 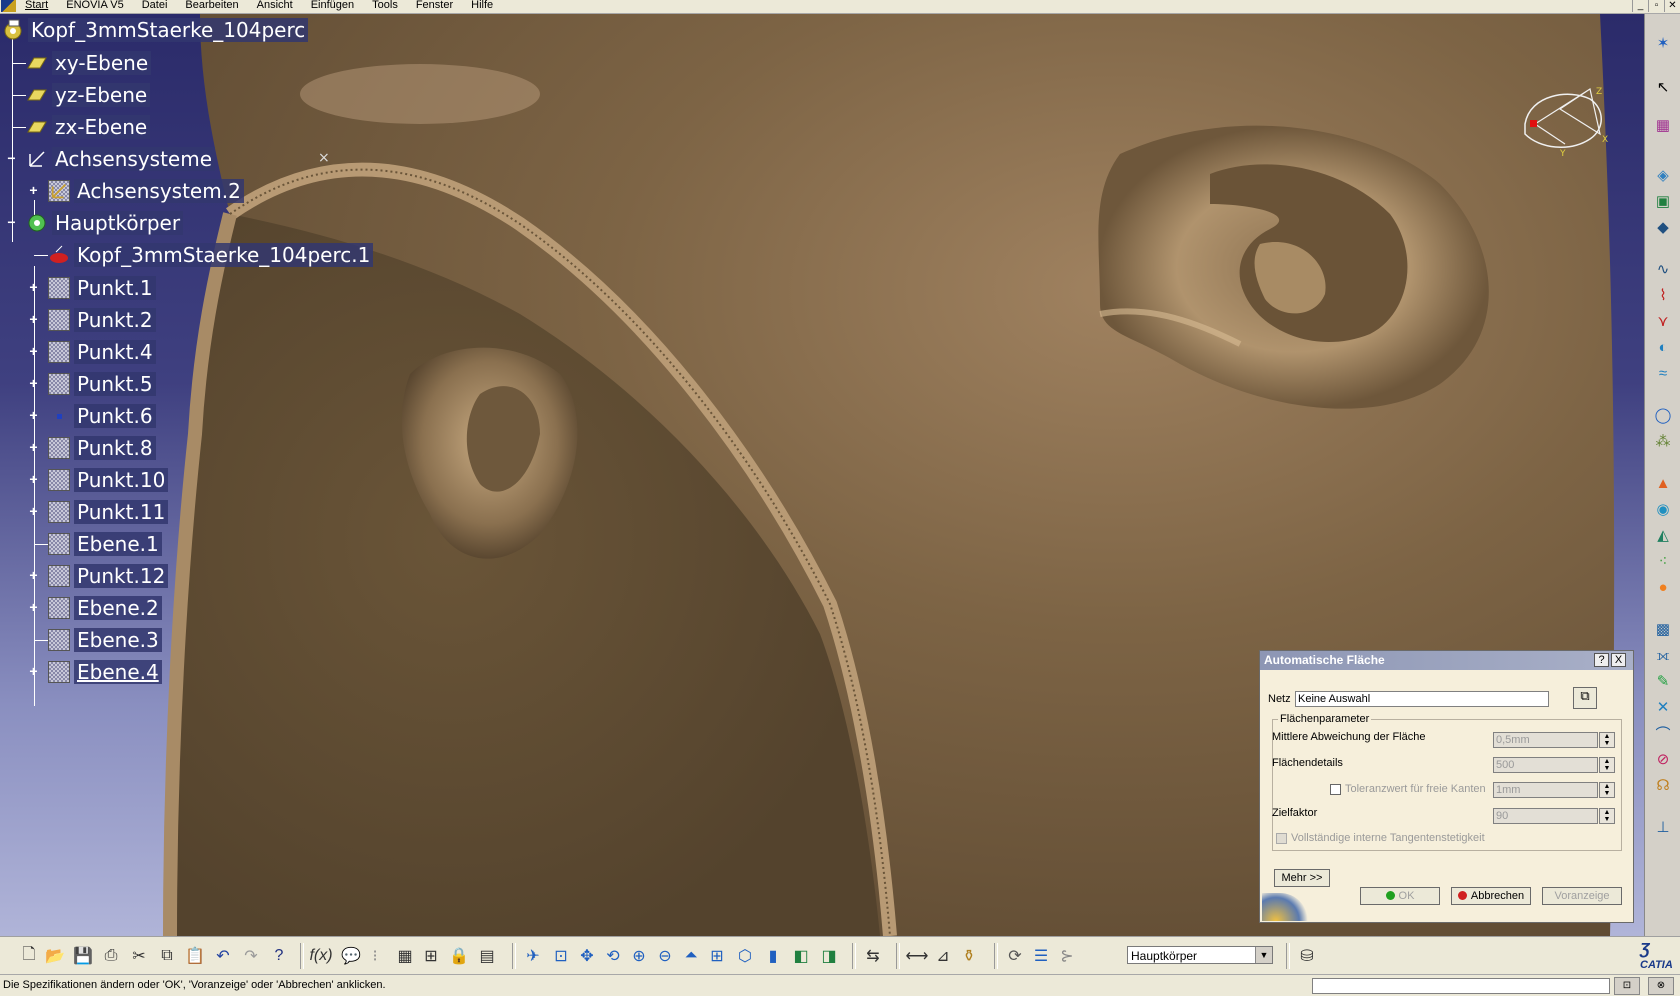 What do you see at coordinates (223, 956) in the screenshot?
I see `undo-icon: ↶` at bounding box center [223, 956].